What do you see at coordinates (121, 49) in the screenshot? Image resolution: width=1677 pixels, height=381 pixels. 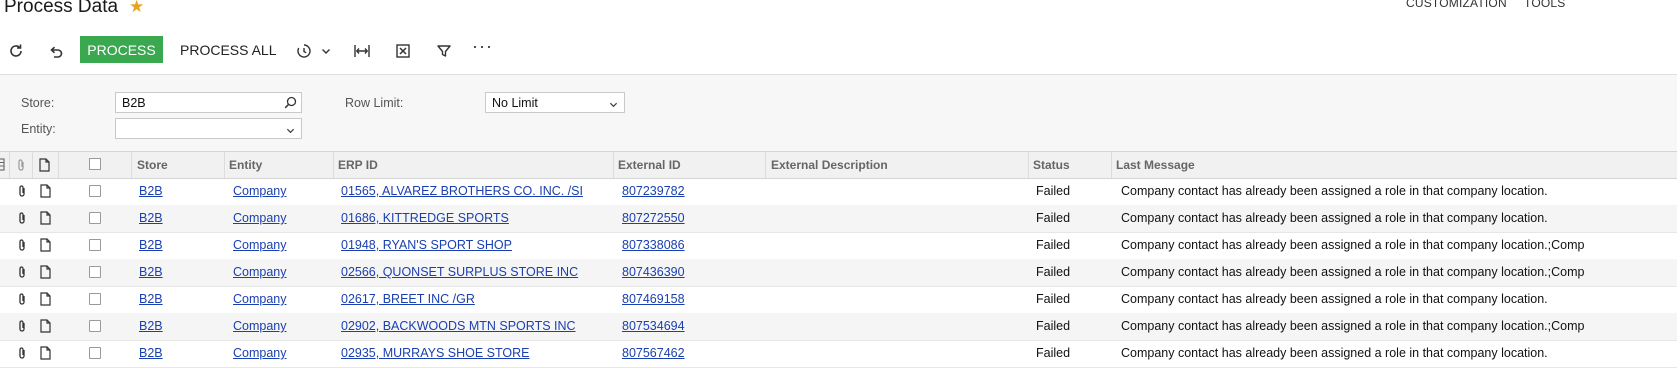 I see `process-button: PROCESS` at bounding box center [121, 49].